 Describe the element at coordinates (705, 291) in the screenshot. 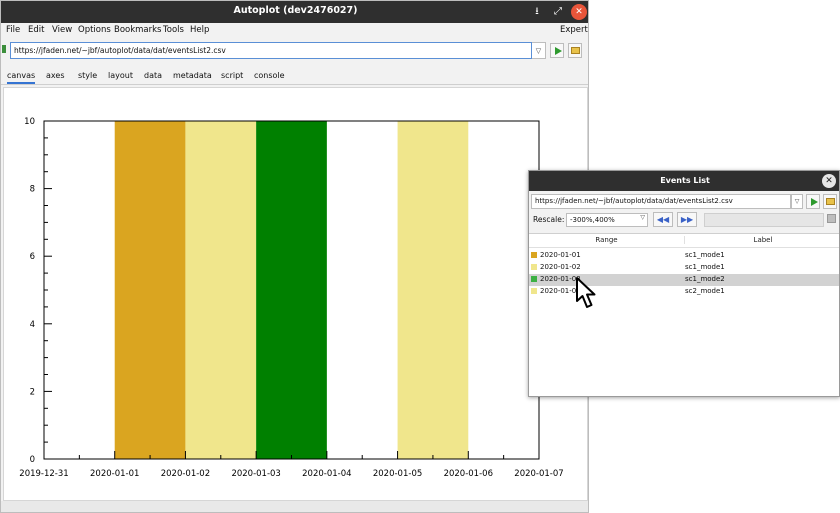

I see `event-label: sc2_mode1` at that location.